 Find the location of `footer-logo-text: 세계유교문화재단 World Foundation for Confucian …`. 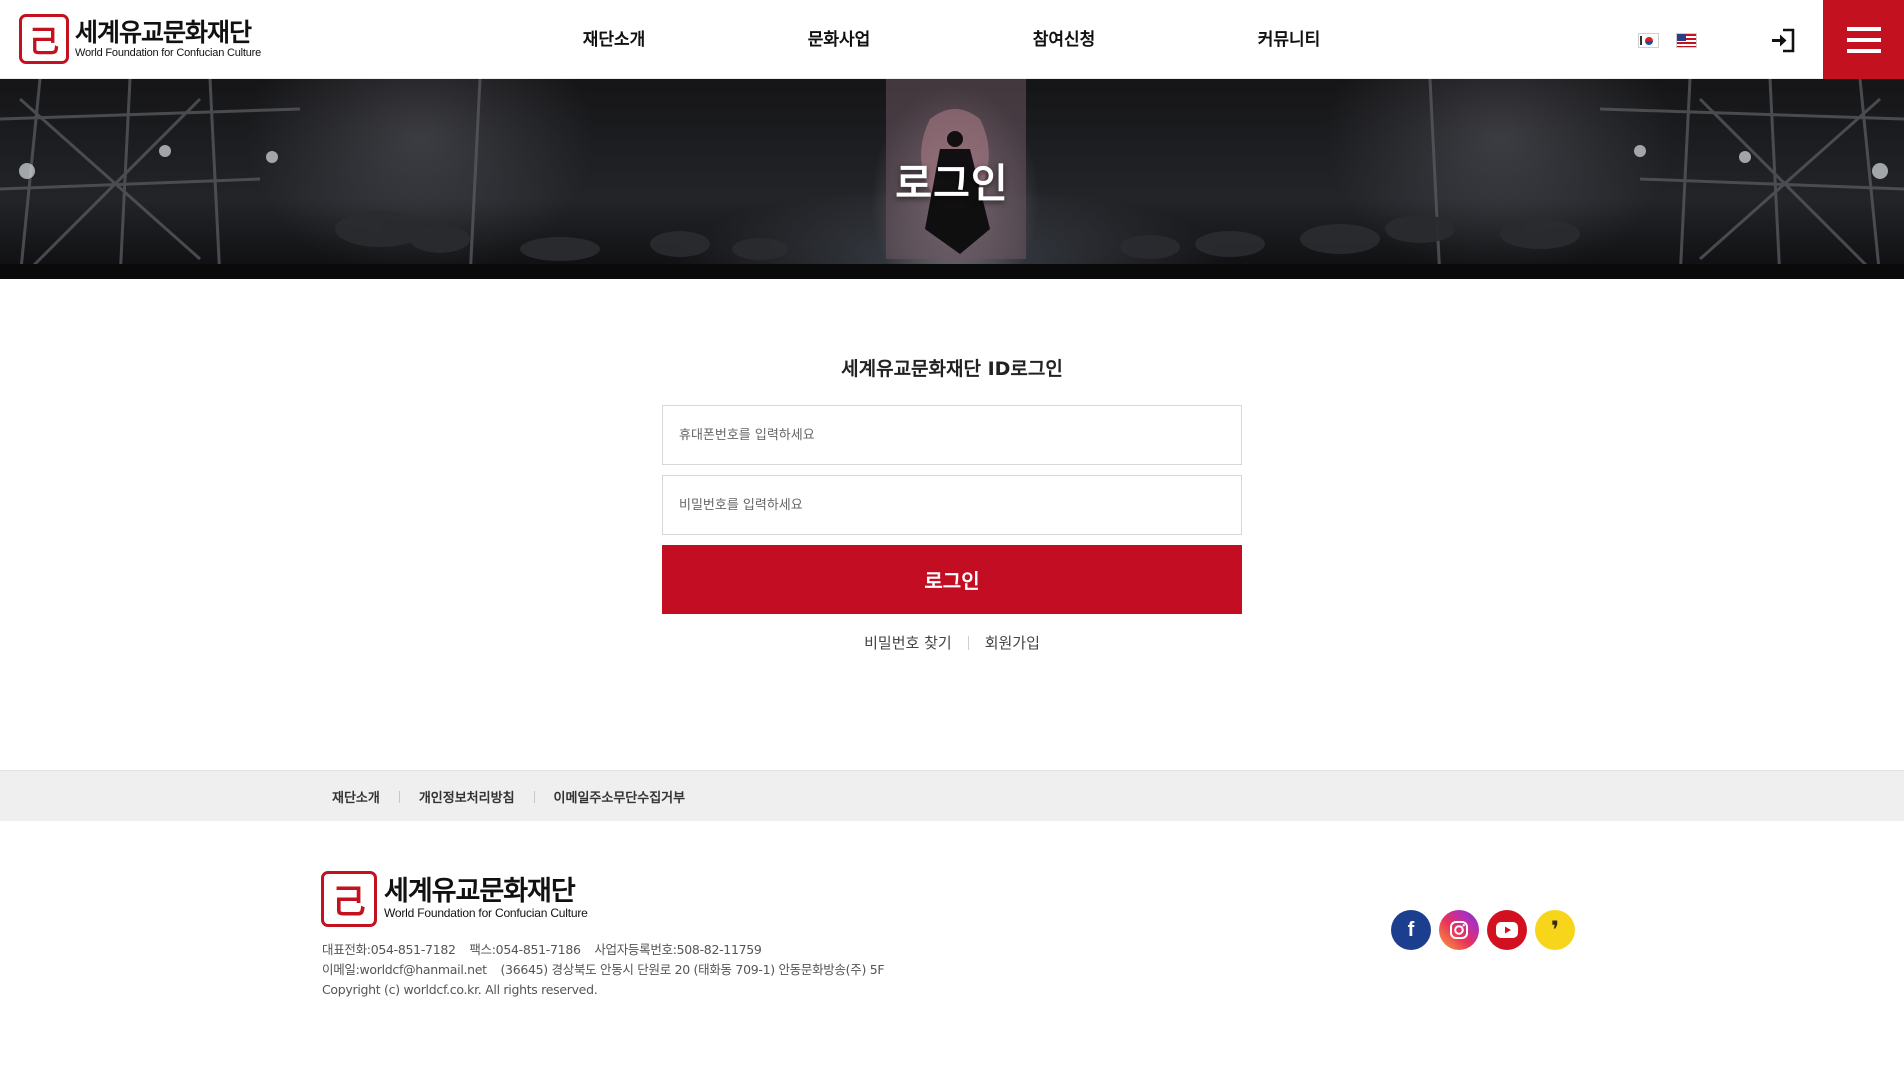

footer-logo-text: 세계유교문화재단 World Foundation for Confucian … is located at coordinates (486, 899).